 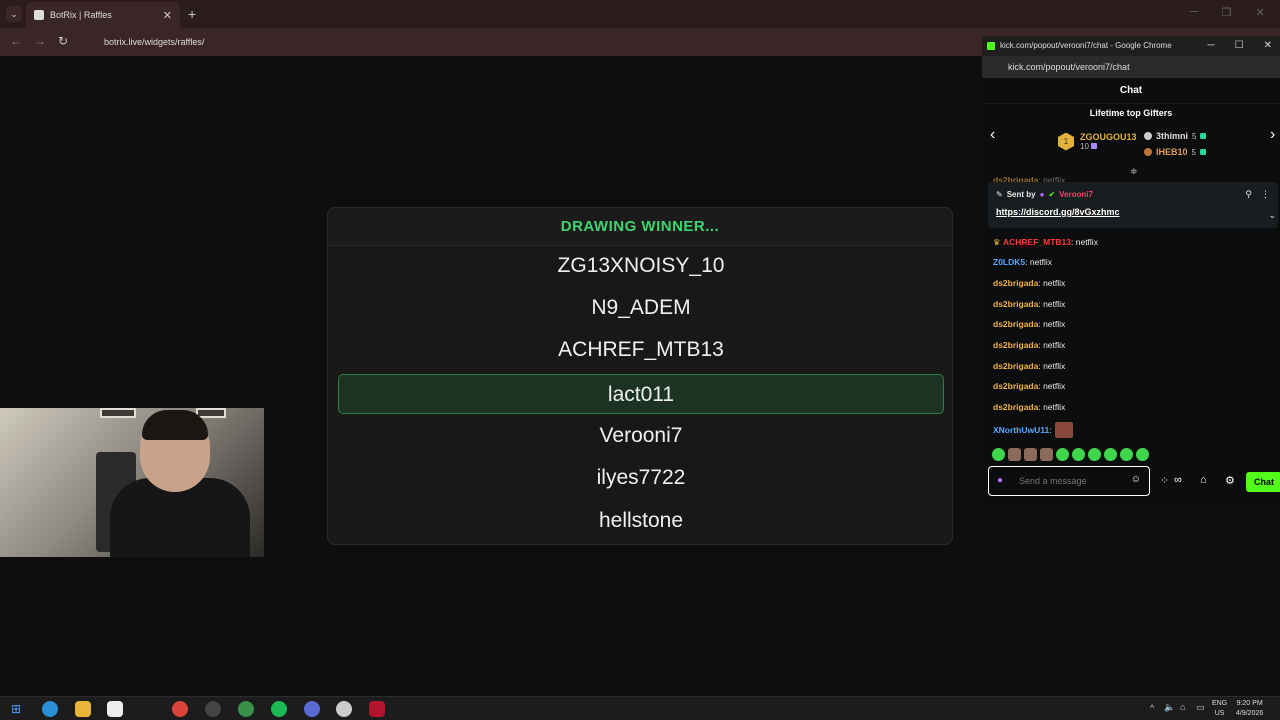 What do you see at coordinates (1134, 171) in the screenshot?
I see `filter-icon: ≑` at bounding box center [1134, 171].